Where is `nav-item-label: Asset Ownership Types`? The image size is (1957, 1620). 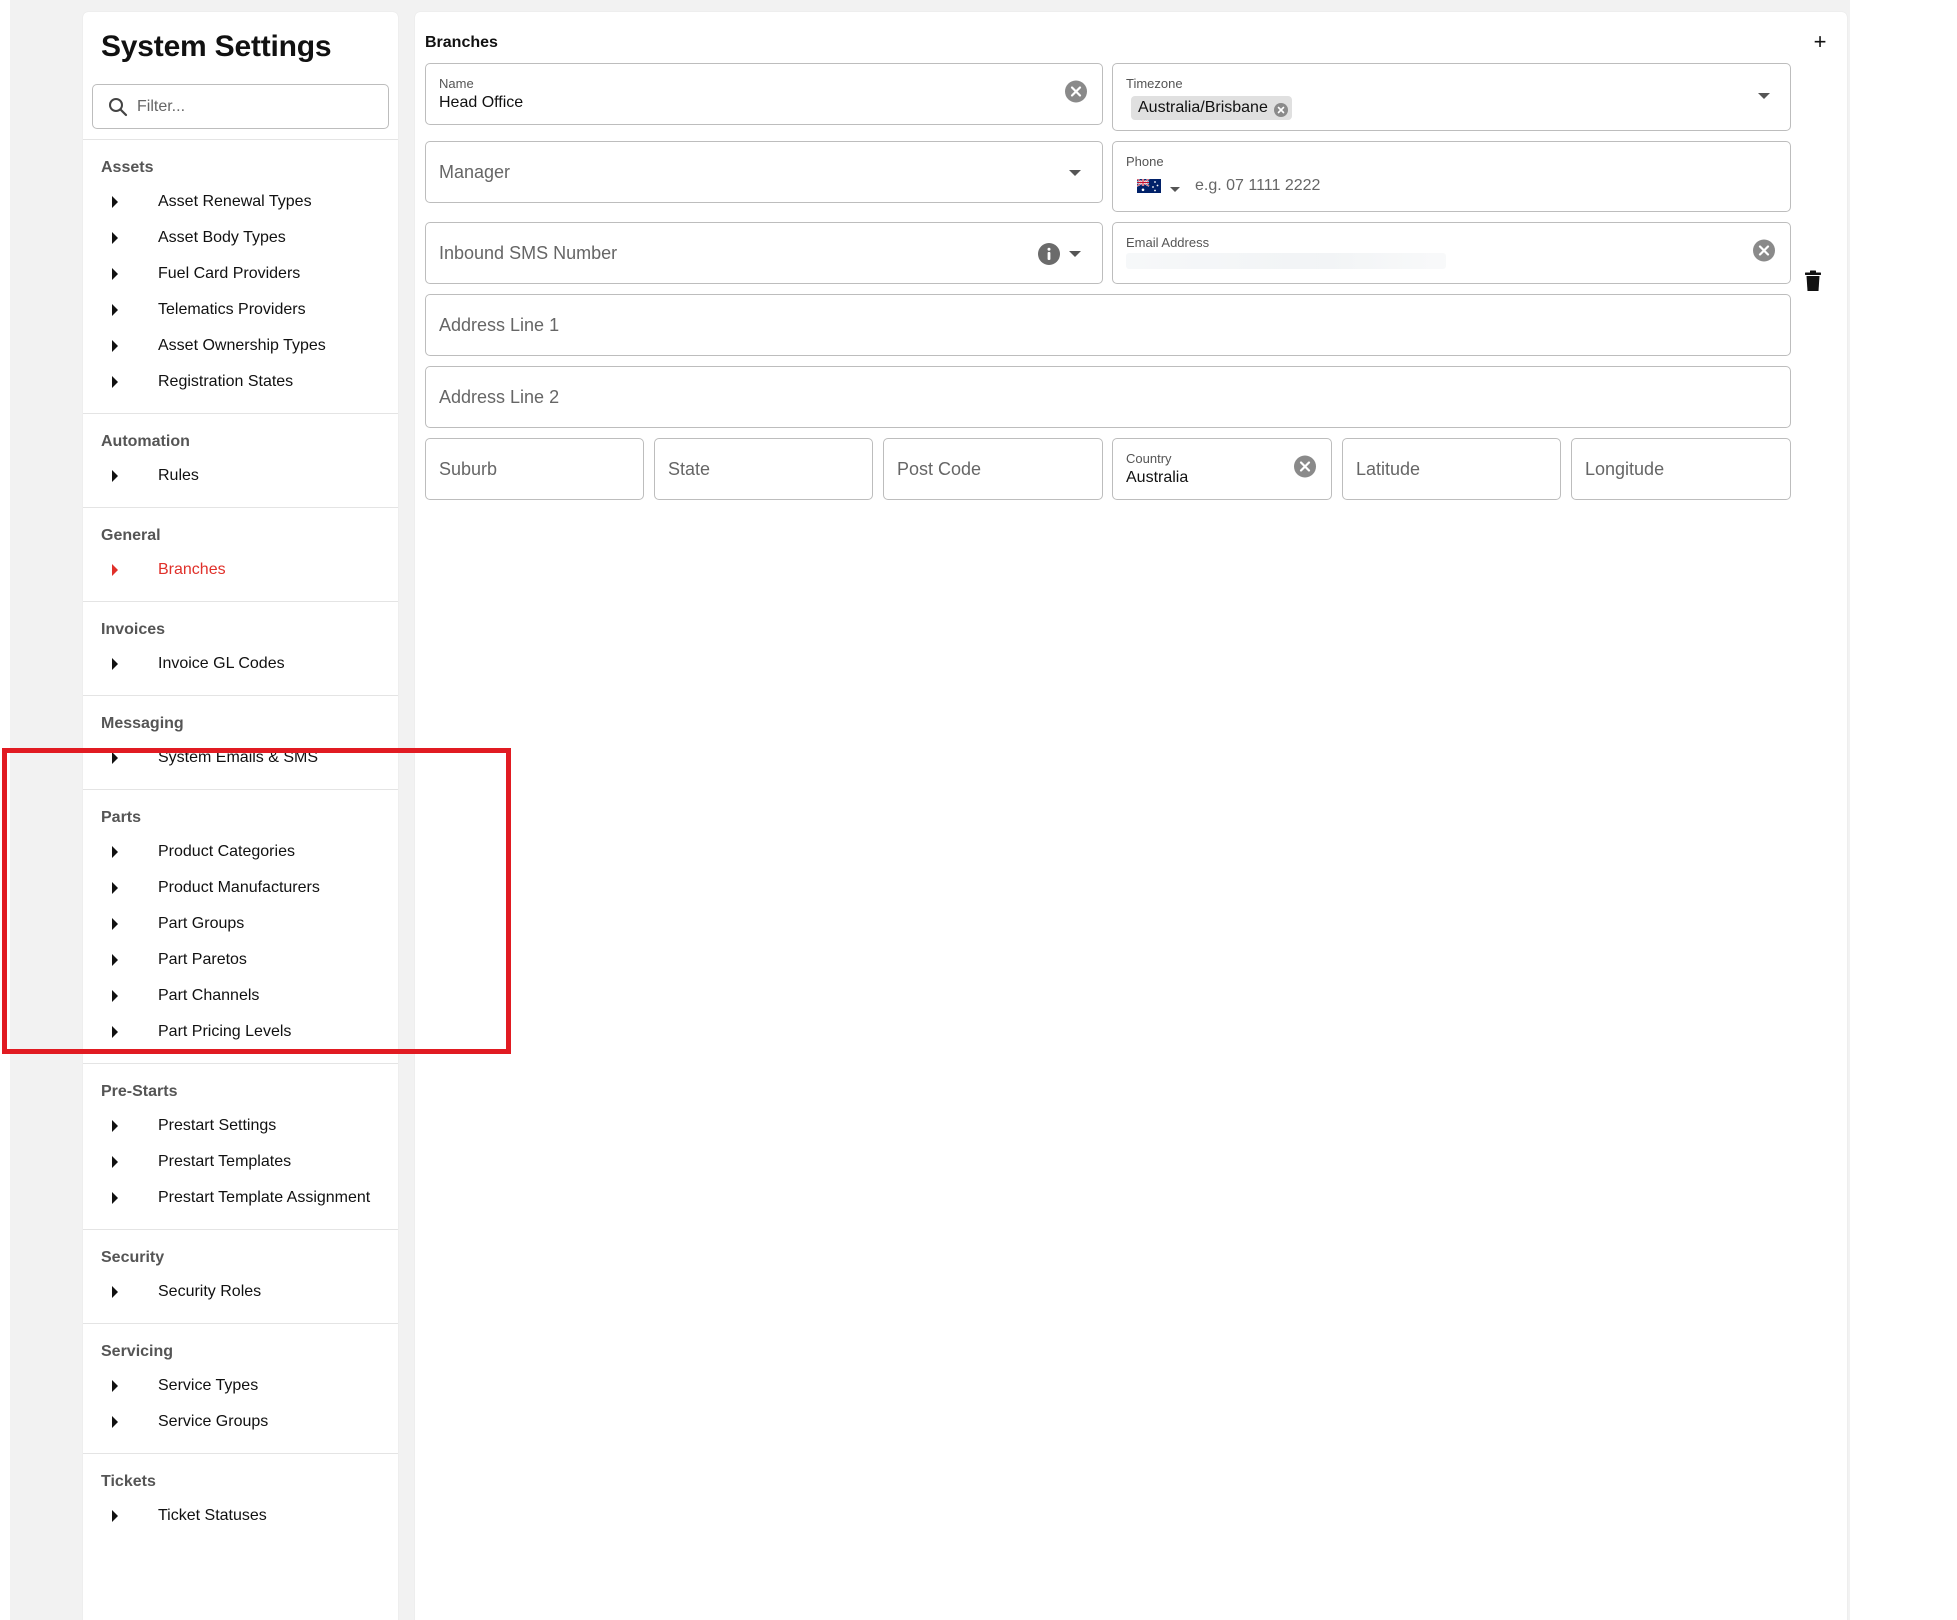
nav-item-label: Asset Ownership Types is located at coordinates (242, 345).